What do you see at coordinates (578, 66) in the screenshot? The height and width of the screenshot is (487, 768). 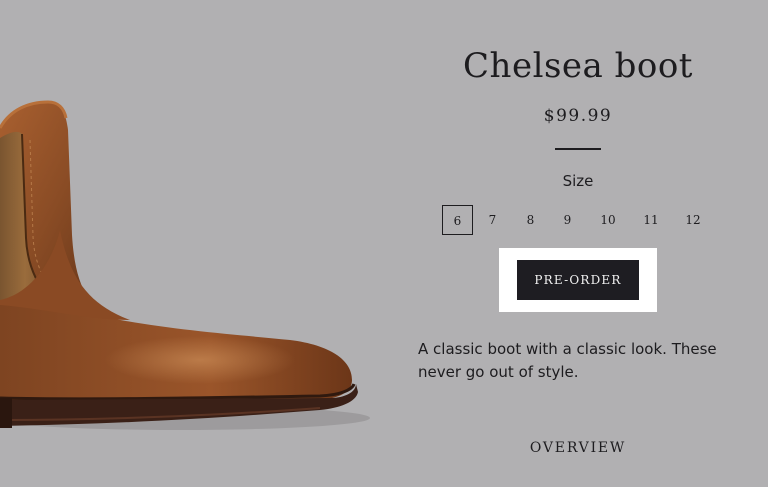 I see `product-title: Chelsea boot` at bounding box center [578, 66].